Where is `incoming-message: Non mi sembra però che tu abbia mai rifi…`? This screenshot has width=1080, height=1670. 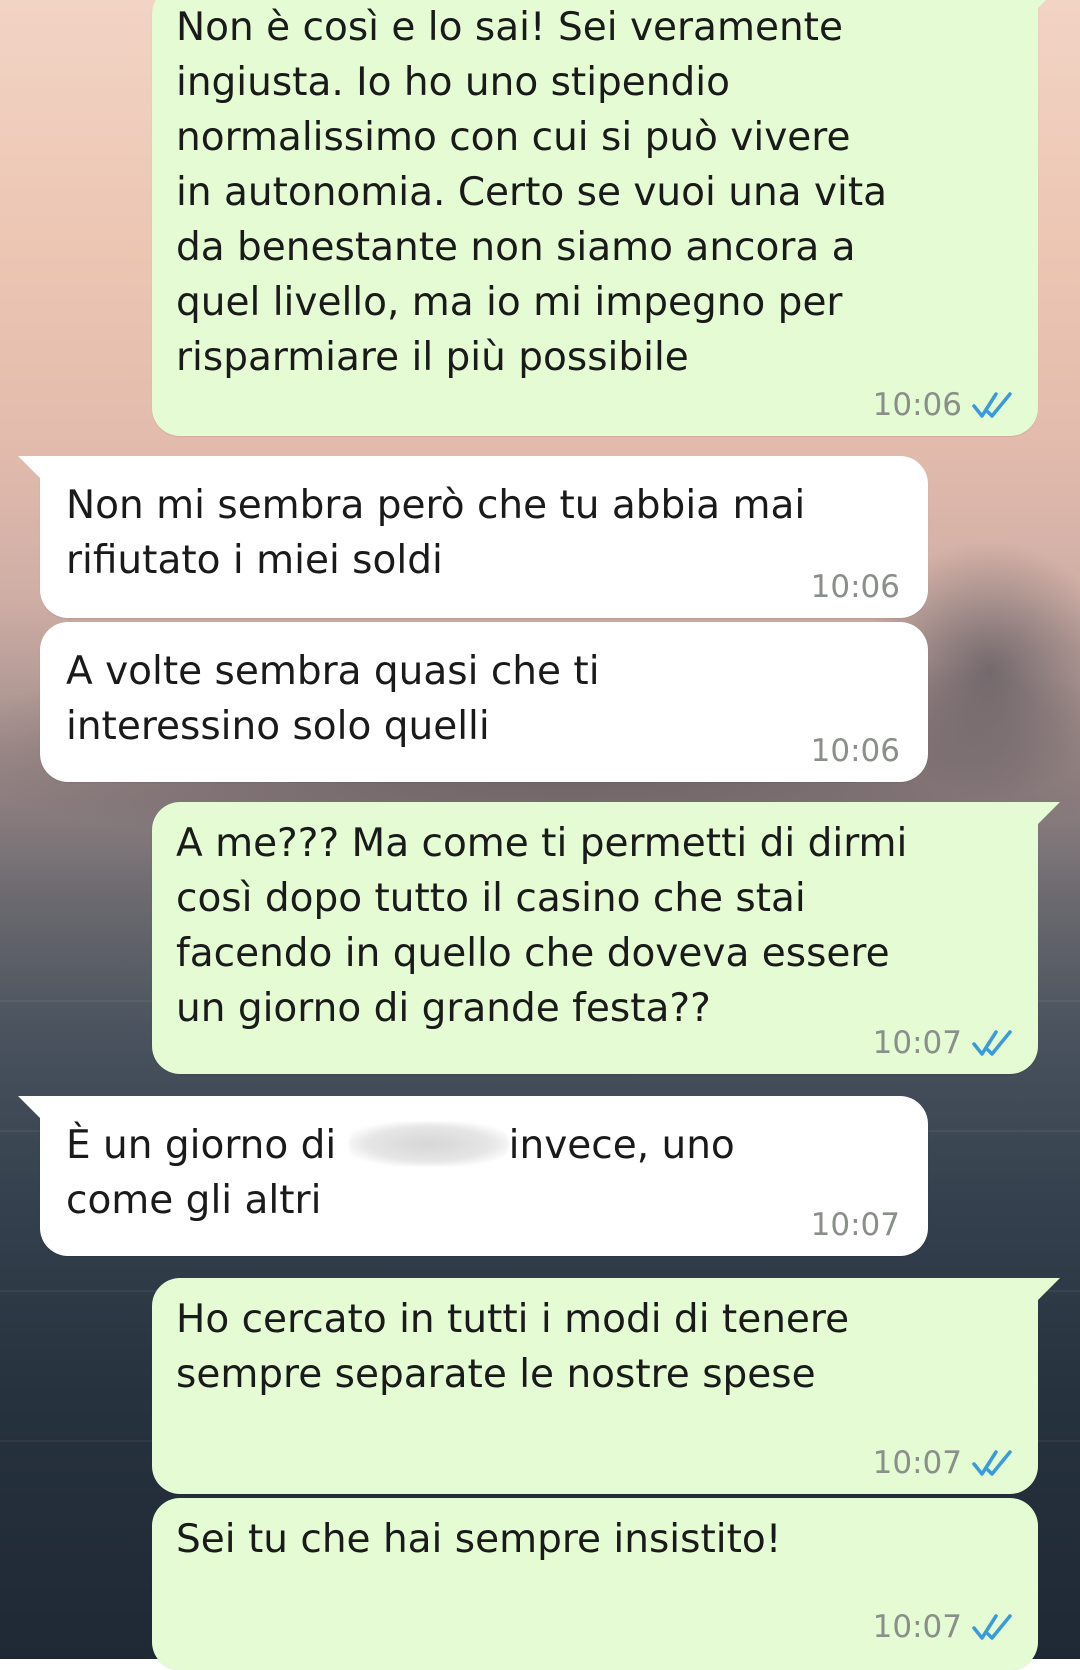
incoming-message: Non mi sembra però che tu abbia mai rifi… is located at coordinates (473, 537).